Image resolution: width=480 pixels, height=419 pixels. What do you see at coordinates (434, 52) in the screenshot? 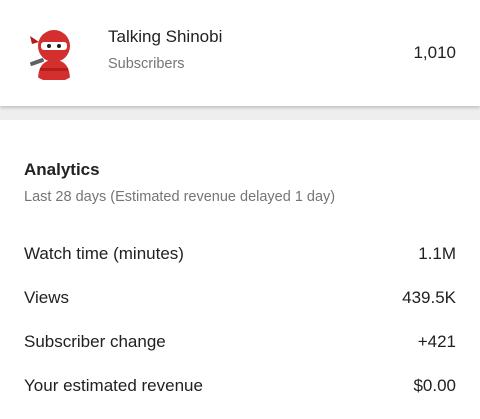
I see `subscriber-count: 1,010` at bounding box center [434, 52].